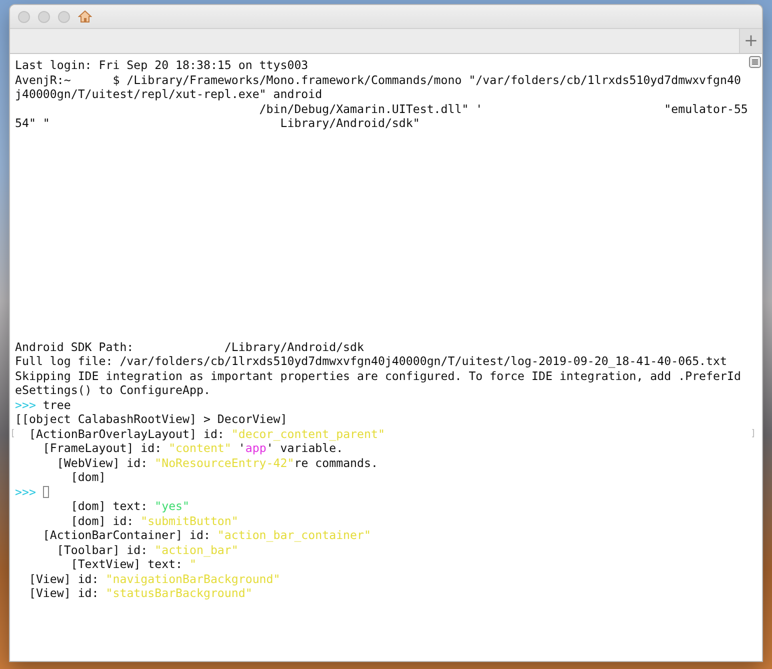 This screenshot has height=669, width=772. I want to click on minimize-button, so click(44, 16).